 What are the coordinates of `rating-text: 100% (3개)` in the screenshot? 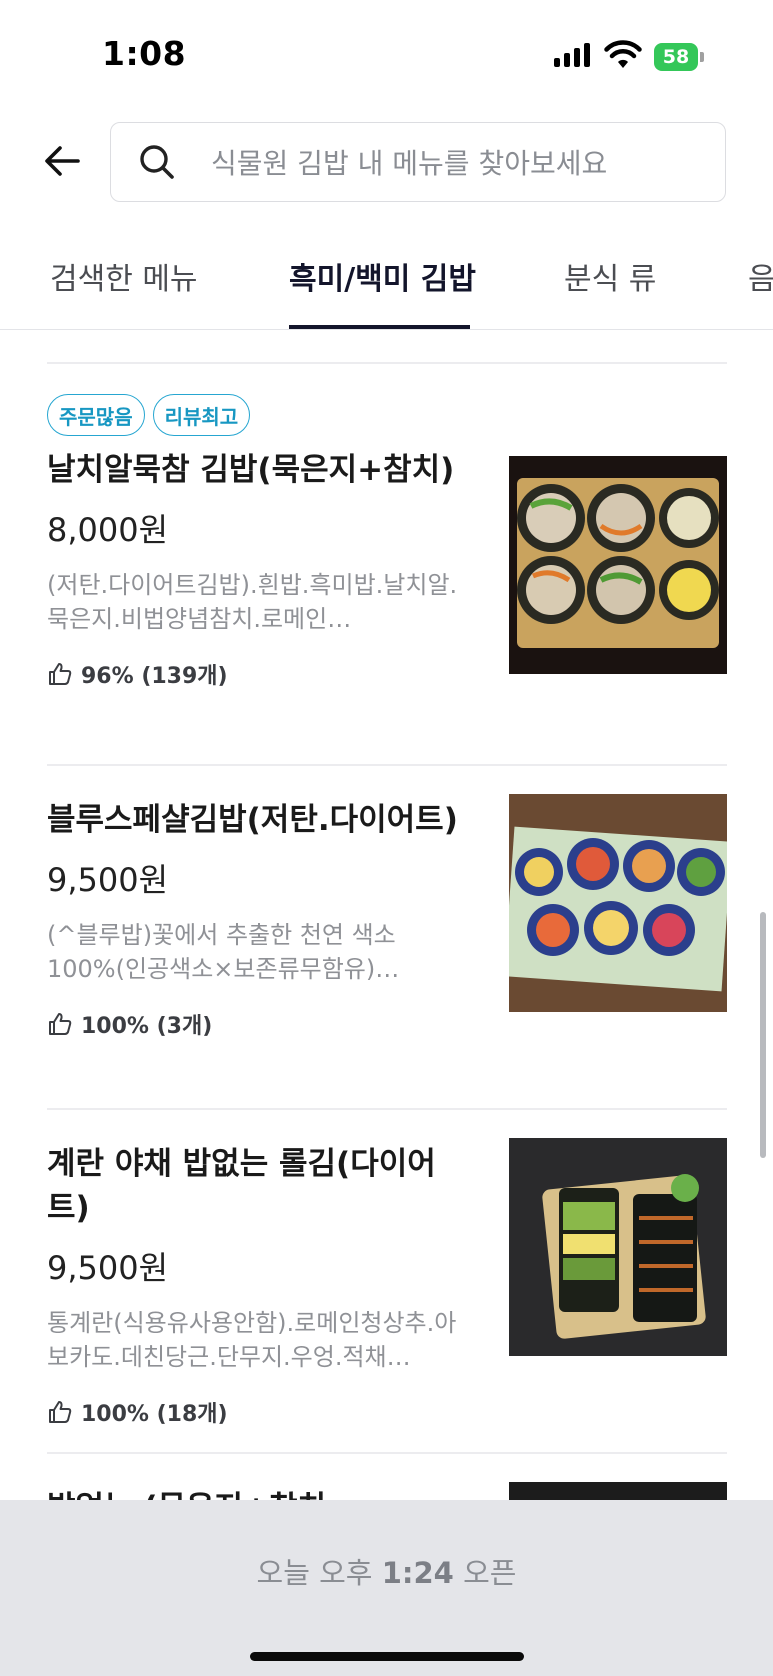 It's located at (147, 1026).